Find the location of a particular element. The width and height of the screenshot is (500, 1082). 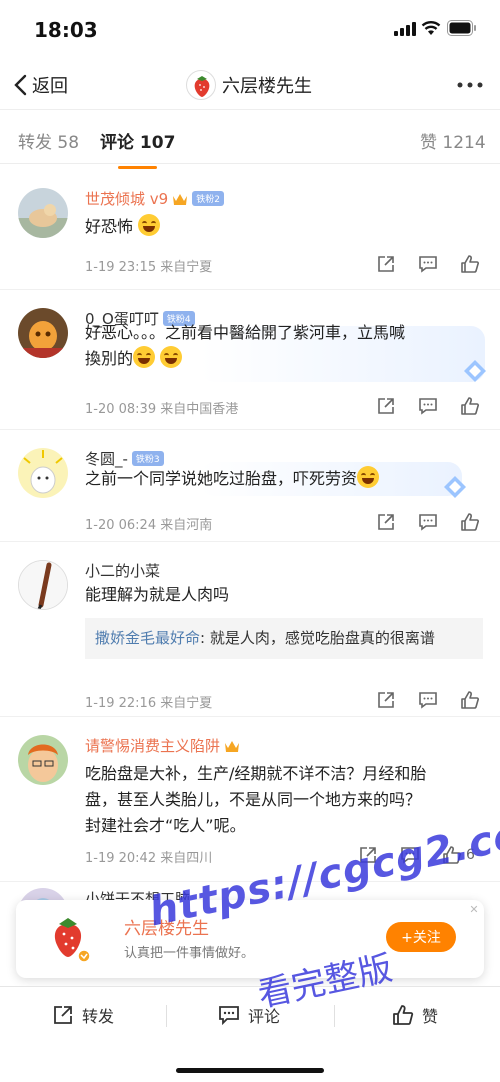

comment-meta: 1-20 06:24 来自河南 is located at coordinates (149, 525).